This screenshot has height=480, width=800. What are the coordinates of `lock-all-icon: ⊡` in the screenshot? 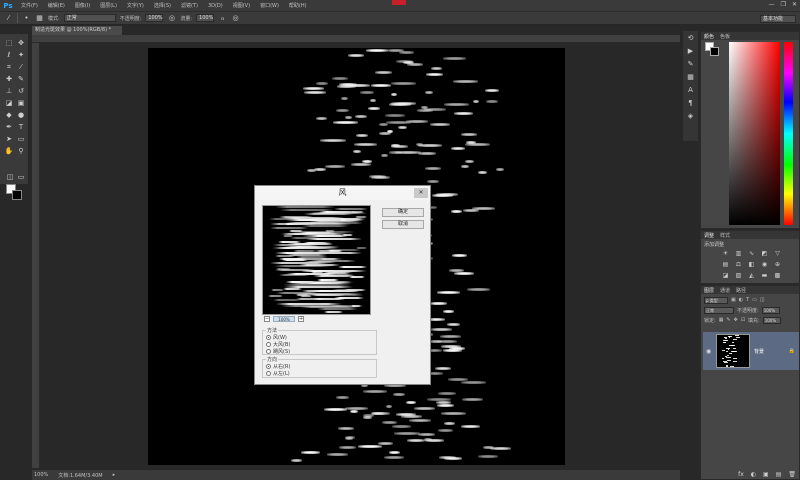 It's located at (743, 320).